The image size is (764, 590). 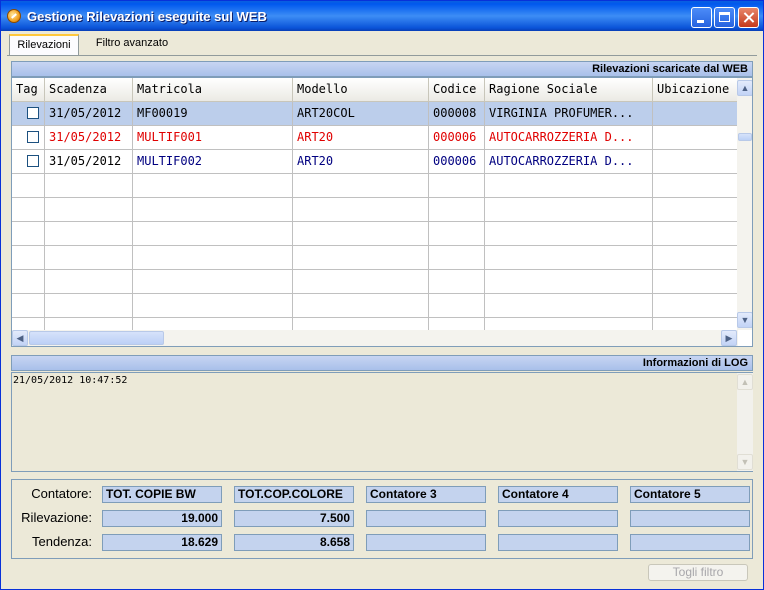 I want to click on scroll-thumb, so click(x=745, y=137).